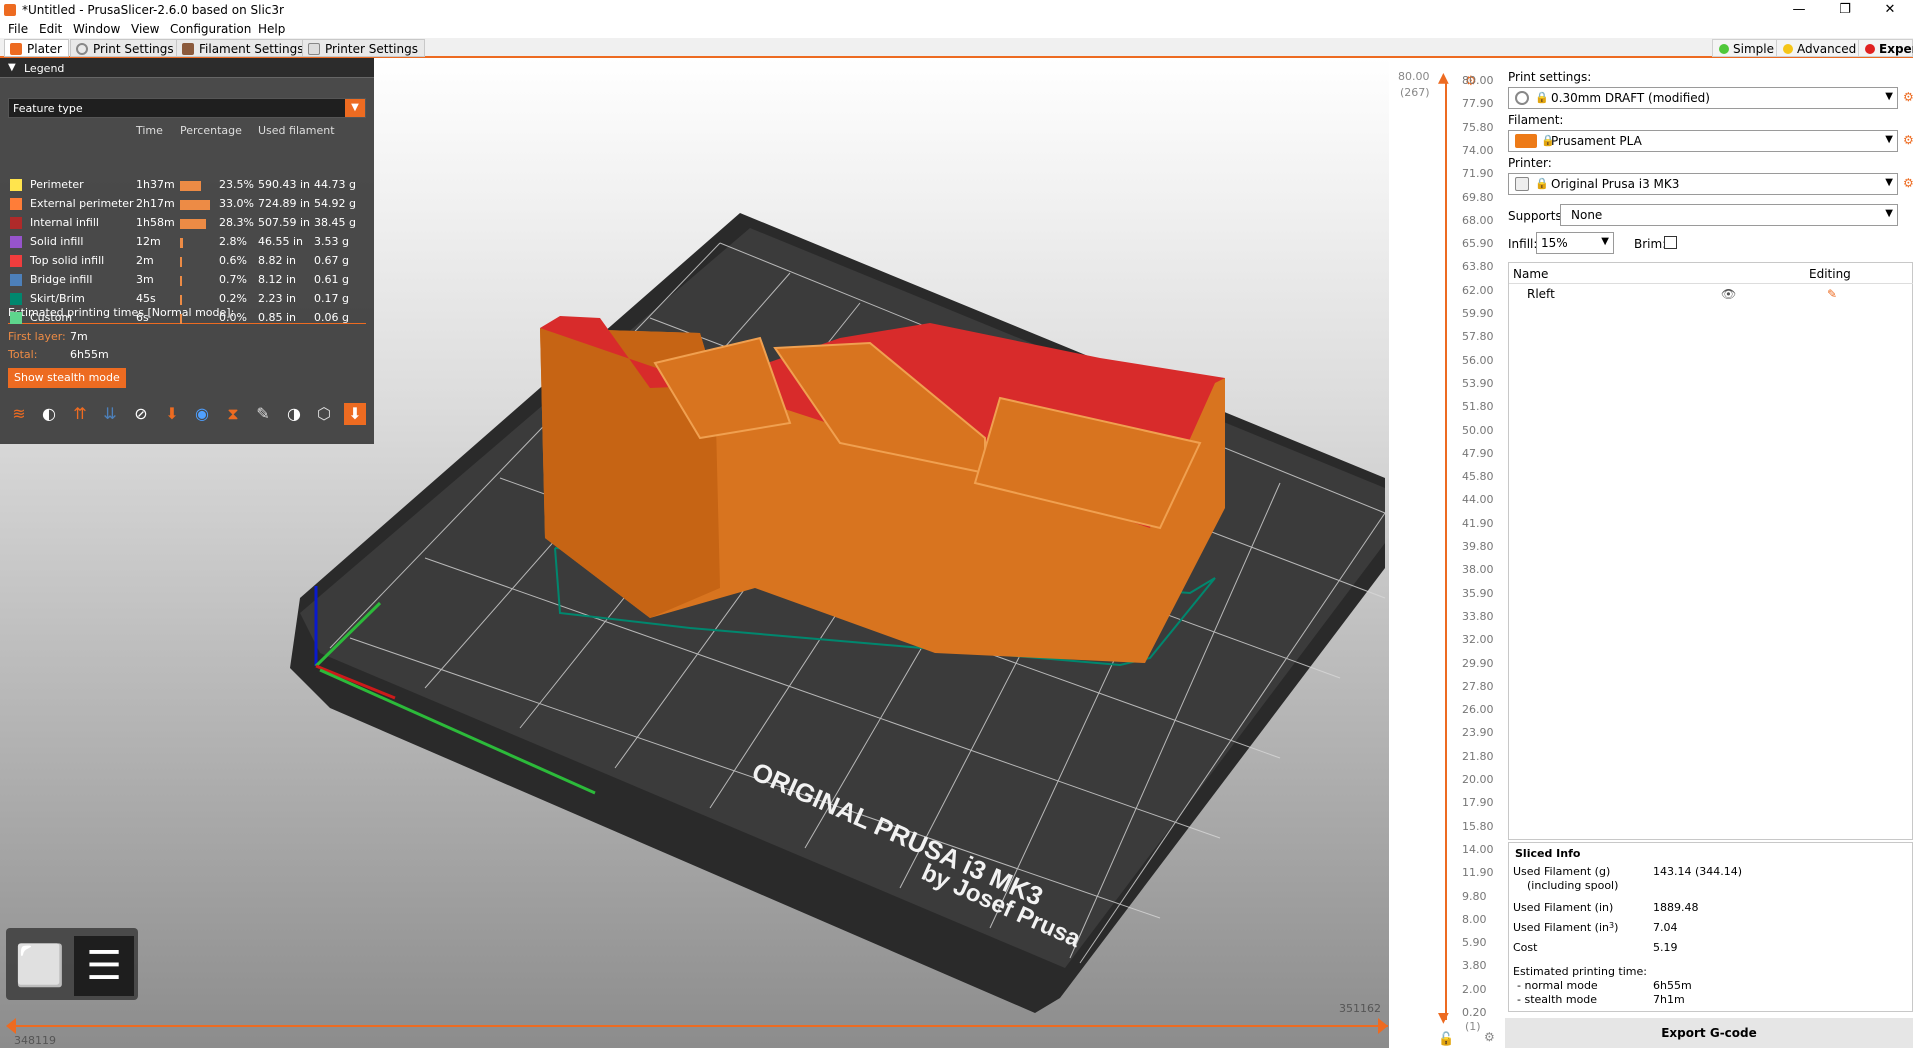 Image resolution: width=1913 pixels, height=1048 pixels. What do you see at coordinates (57, 298) in the screenshot?
I see `legend-feature-name: Skirt/Brim` at bounding box center [57, 298].